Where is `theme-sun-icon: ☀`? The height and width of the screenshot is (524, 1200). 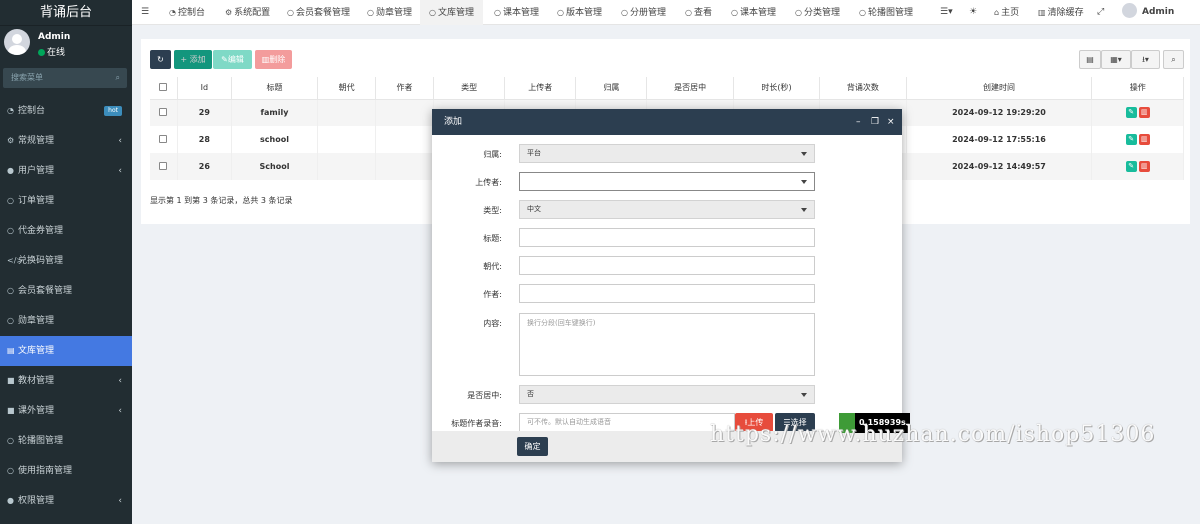
theme-sun-icon: ☀ is located at coordinates (973, 12).